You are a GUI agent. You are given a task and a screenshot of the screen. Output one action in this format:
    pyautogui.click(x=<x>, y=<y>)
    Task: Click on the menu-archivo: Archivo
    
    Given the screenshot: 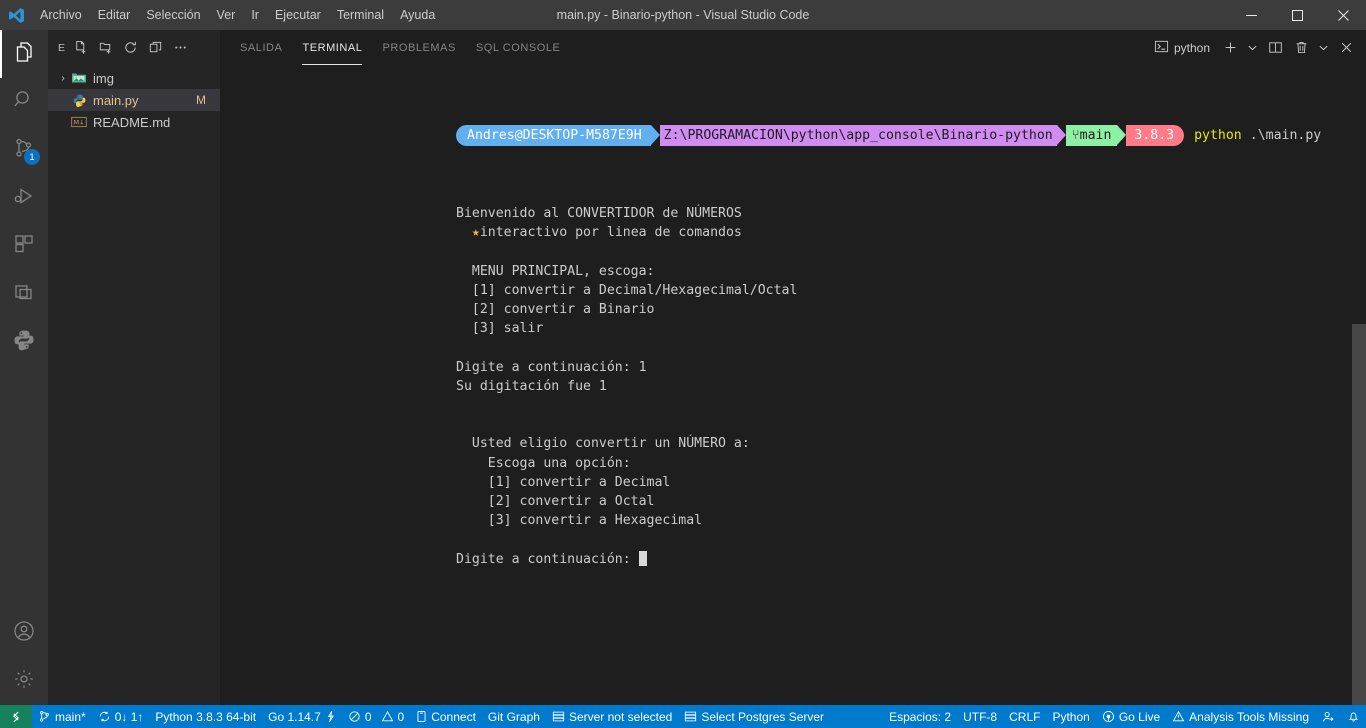 What is the action you would take?
    pyautogui.click(x=61, y=15)
    